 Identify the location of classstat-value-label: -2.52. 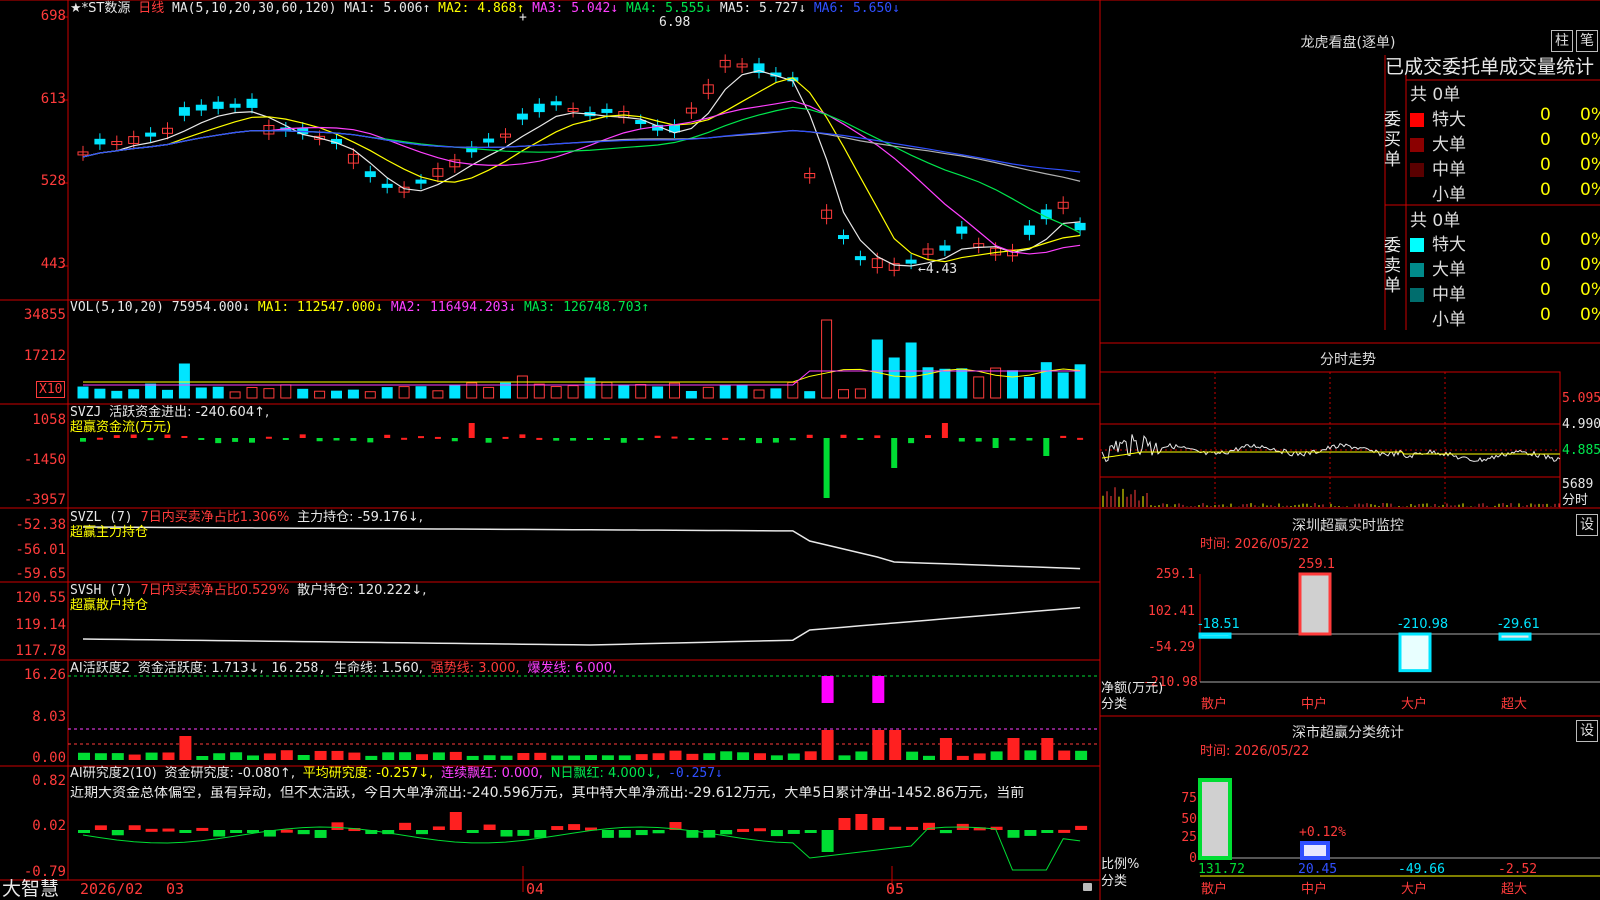
(1518, 869).